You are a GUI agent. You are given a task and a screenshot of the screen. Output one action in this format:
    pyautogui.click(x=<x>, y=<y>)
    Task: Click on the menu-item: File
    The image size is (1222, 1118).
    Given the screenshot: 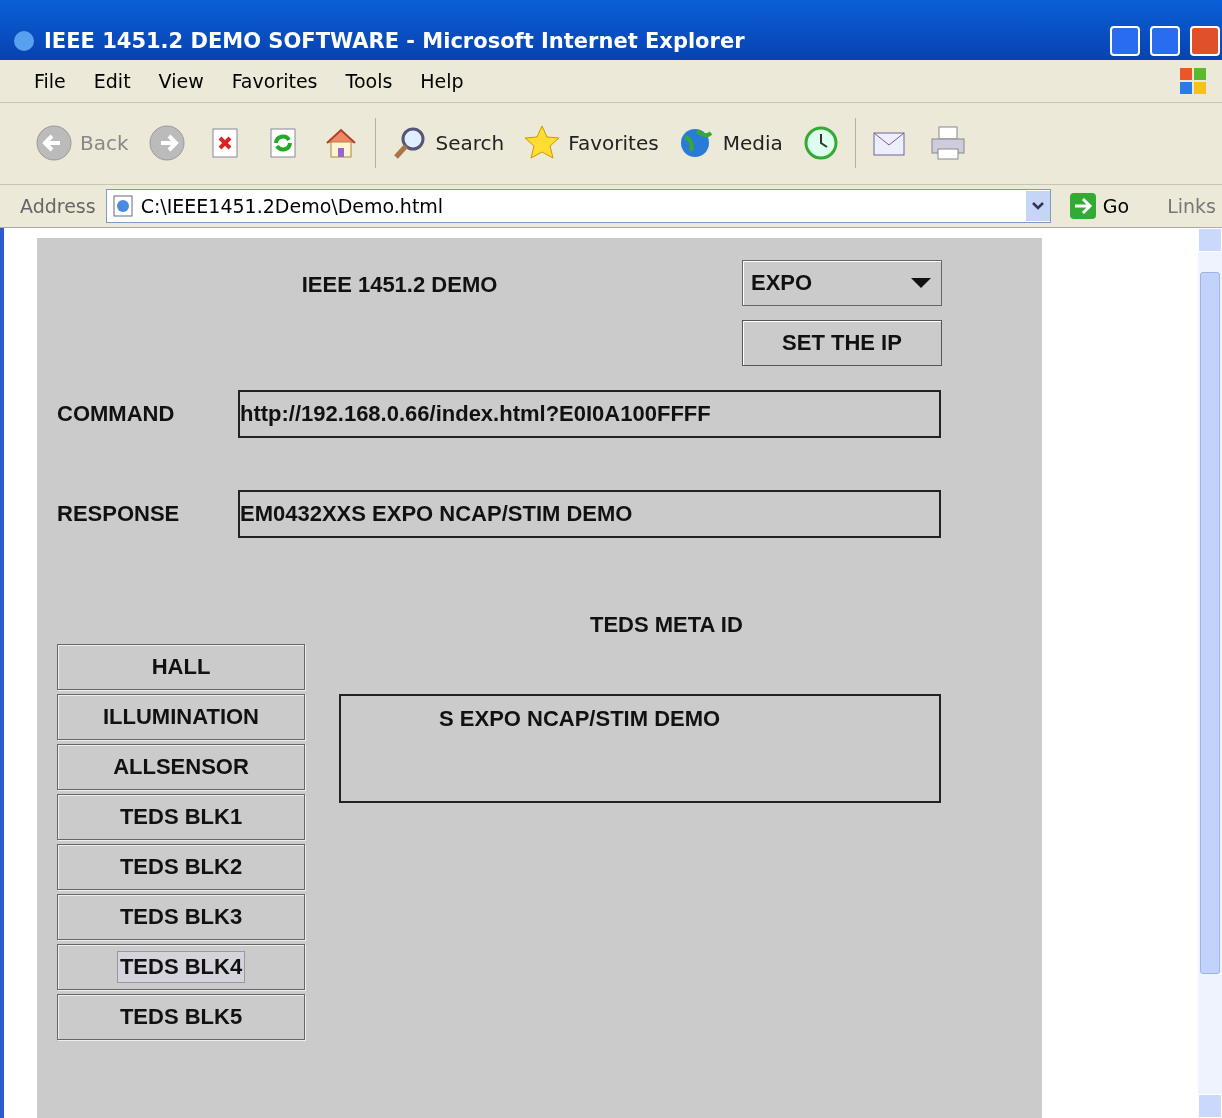 What is the action you would take?
    pyautogui.click(x=50, y=80)
    